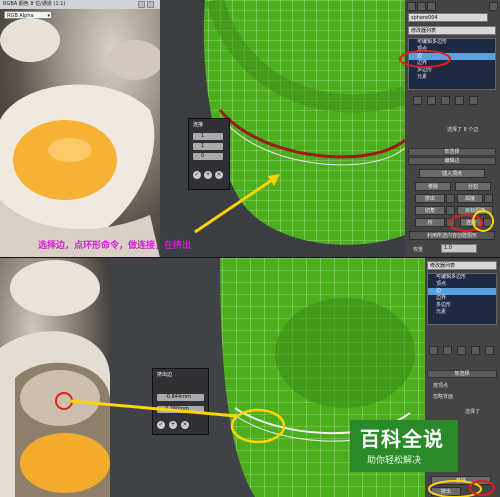 This screenshot has width=500, height=497. I want to click on highlight-circle-extrude-button, so click(482, 488).